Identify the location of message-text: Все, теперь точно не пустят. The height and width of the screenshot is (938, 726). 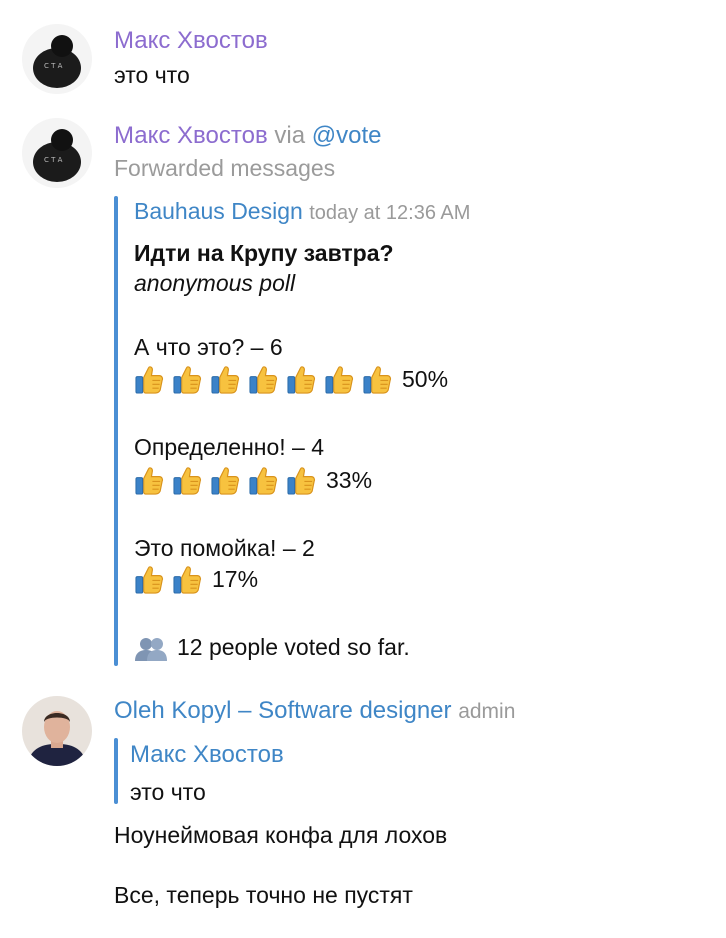
(263, 895).